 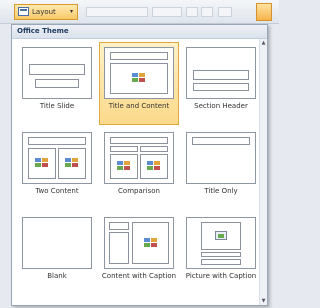 I want to click on layout-tile-title-and-content: Title and Content, so click(x=139, y=83).